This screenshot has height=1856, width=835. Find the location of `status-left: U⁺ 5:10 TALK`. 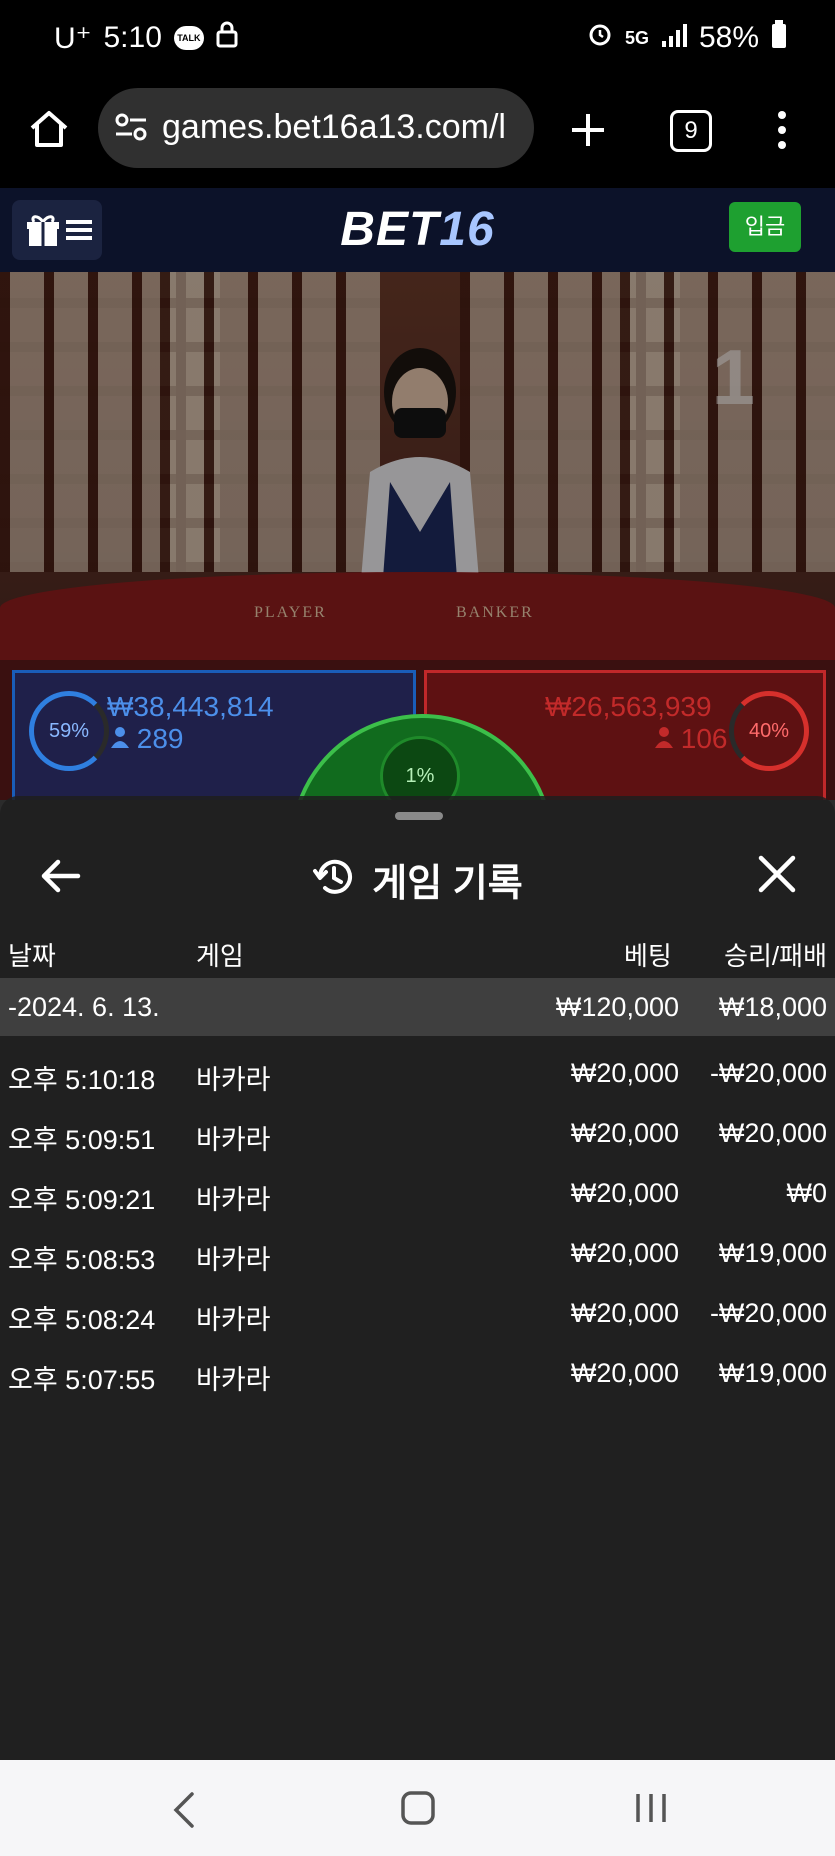

status-left: U⁺ 5:10 TALK is located at coordinates (146, 38).